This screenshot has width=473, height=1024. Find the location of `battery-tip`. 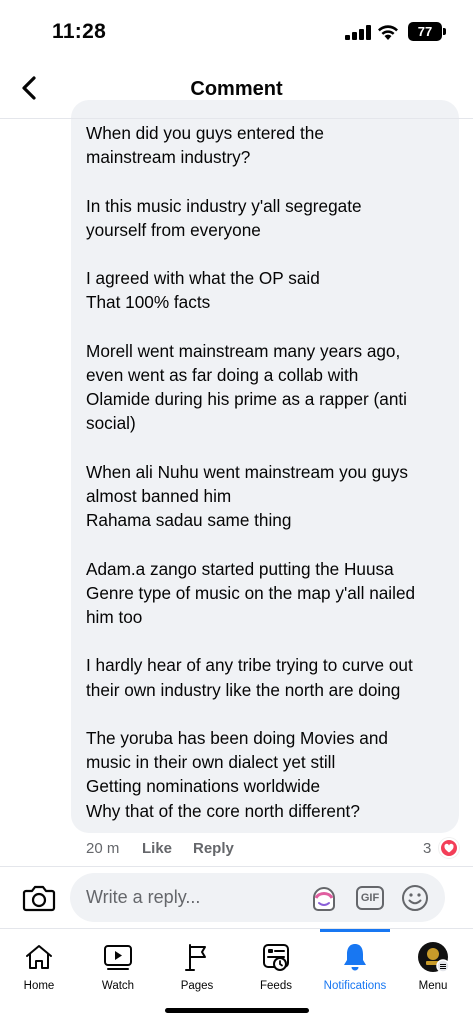

battery-tip is located at coordinates (444, 31).